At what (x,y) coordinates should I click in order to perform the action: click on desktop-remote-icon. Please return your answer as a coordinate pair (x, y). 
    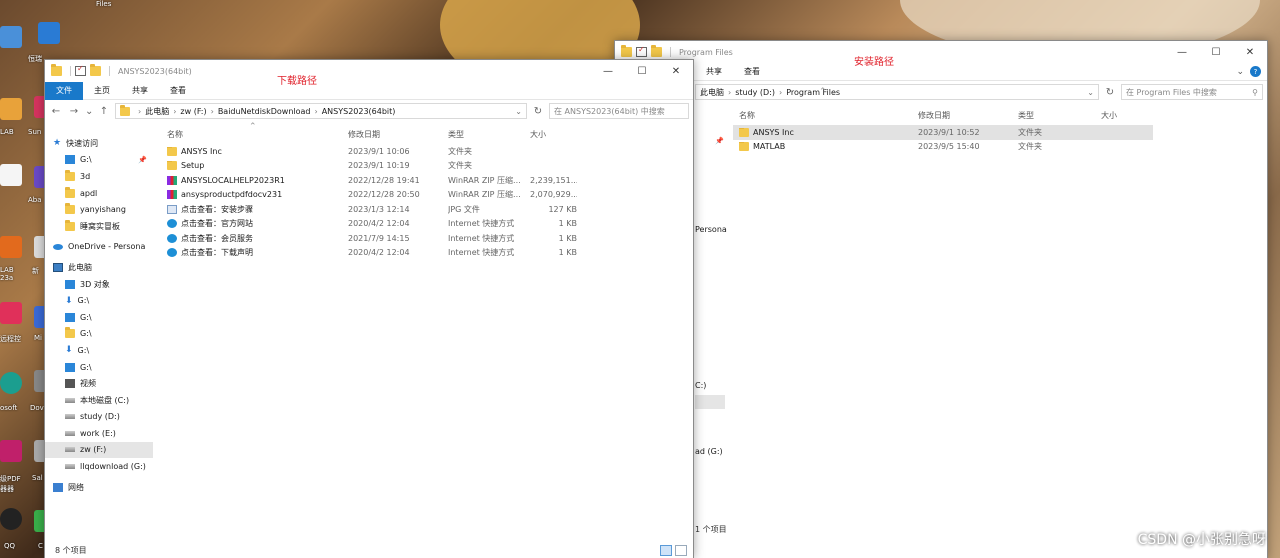
    Looking at the image, I should click on (11, 313).